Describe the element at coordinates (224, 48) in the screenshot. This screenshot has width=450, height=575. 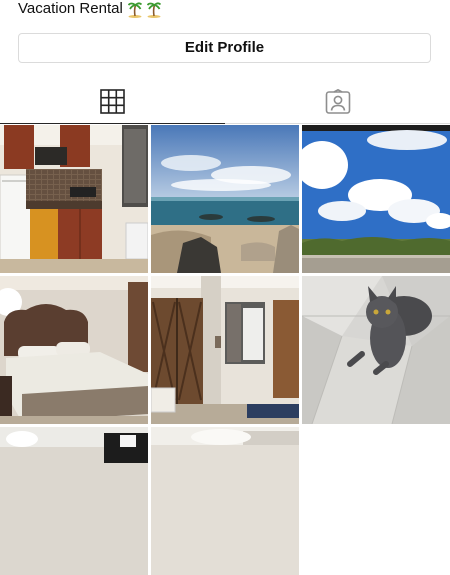
I see `edit-profile-button: Edit Profile` at that location.